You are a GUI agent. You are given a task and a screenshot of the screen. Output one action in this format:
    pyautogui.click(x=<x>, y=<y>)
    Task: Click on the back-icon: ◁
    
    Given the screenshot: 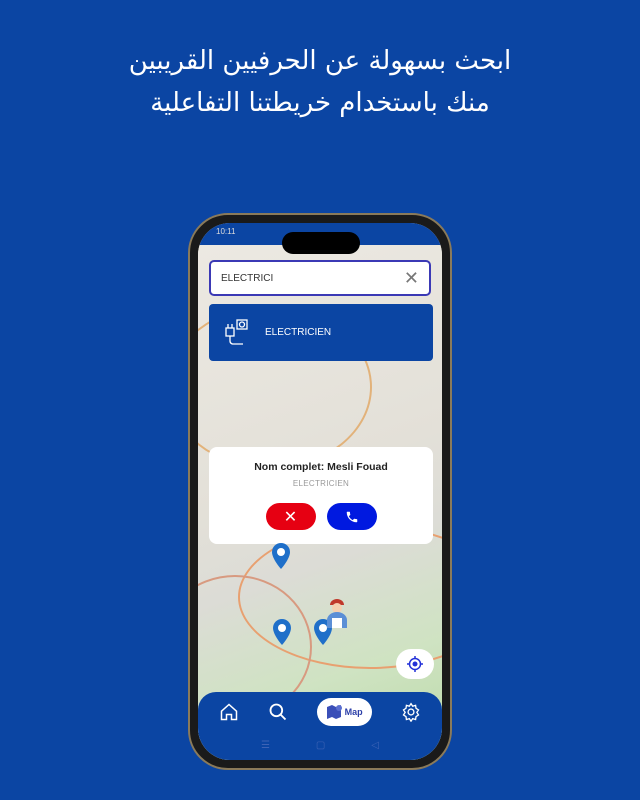 What is the action you would take?
    pyautogui.click(x=375, y=745)
    